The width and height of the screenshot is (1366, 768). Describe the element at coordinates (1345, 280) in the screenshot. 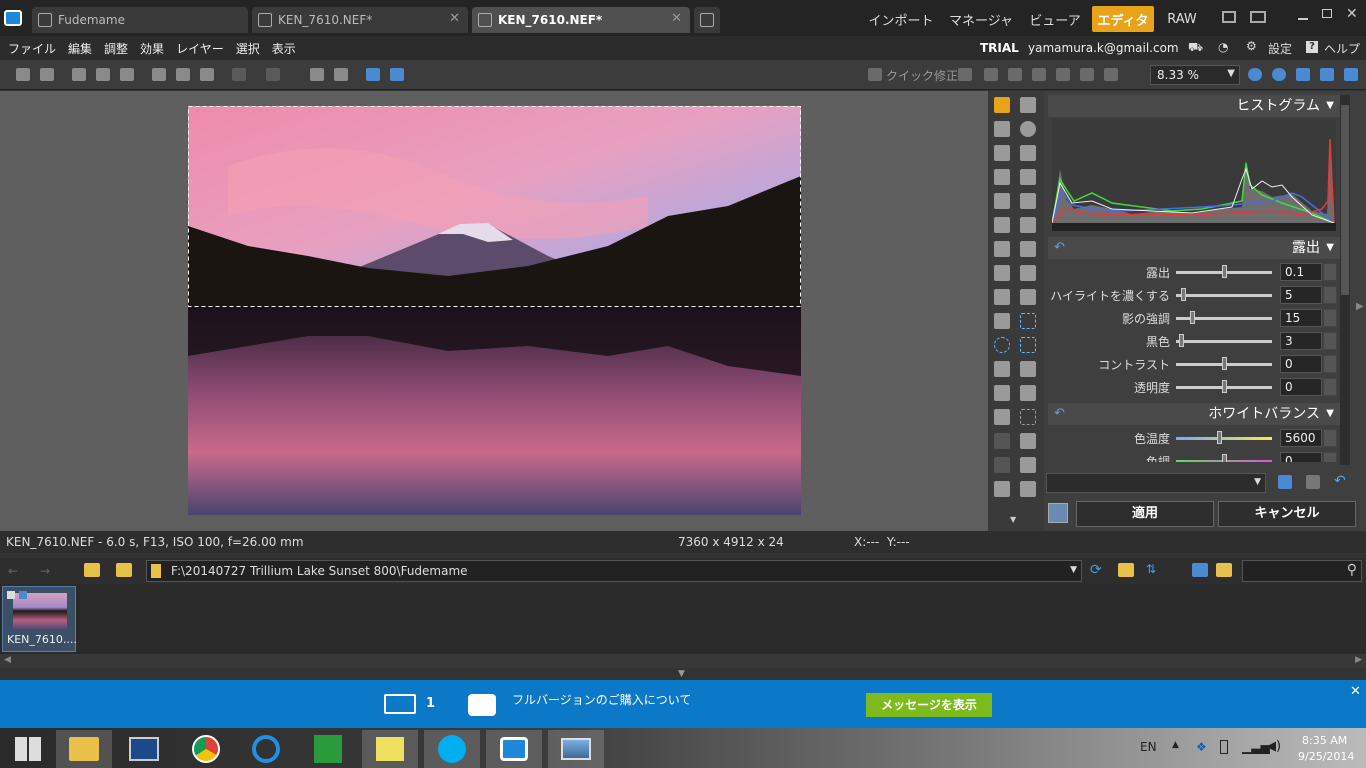

I see `panel-scrollbar` at that location.